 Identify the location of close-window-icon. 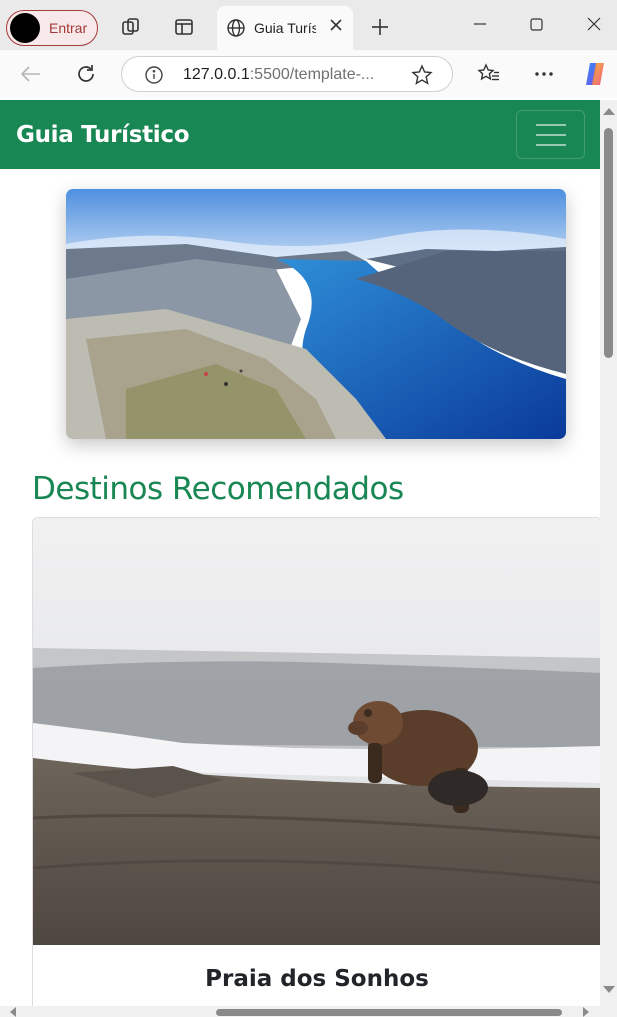
(594, 24).